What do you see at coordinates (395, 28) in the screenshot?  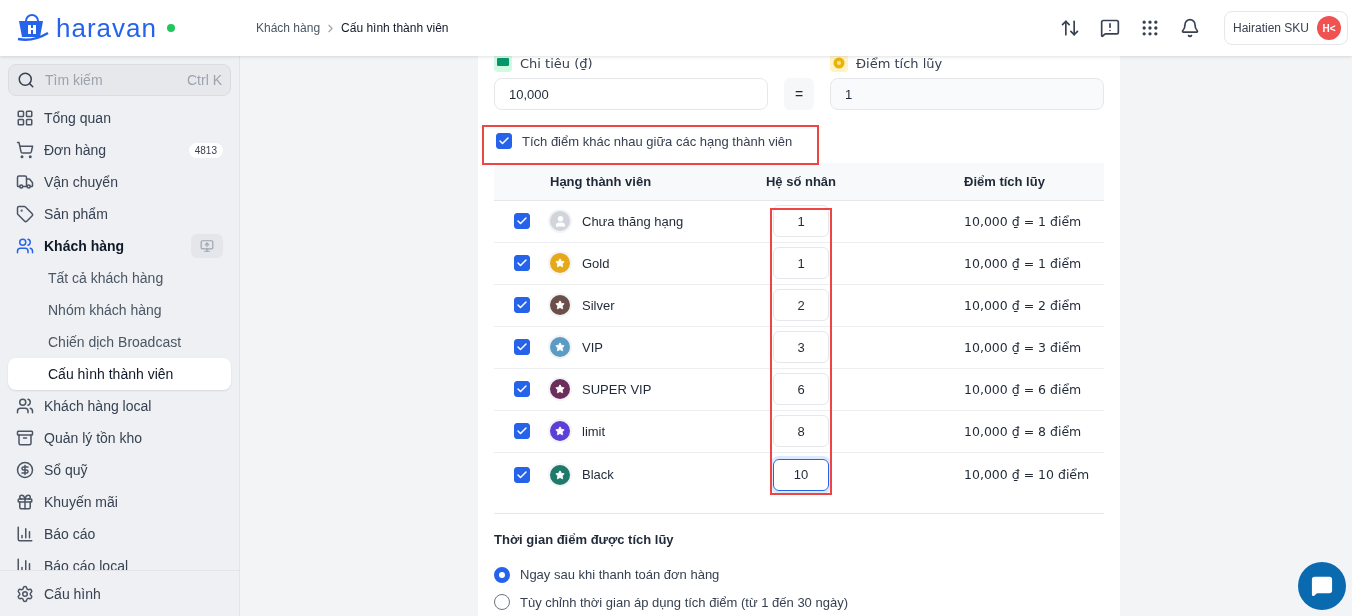 I see `breadcrumb-item: Cấu hình thành viên` at bounding box center [395, 28].